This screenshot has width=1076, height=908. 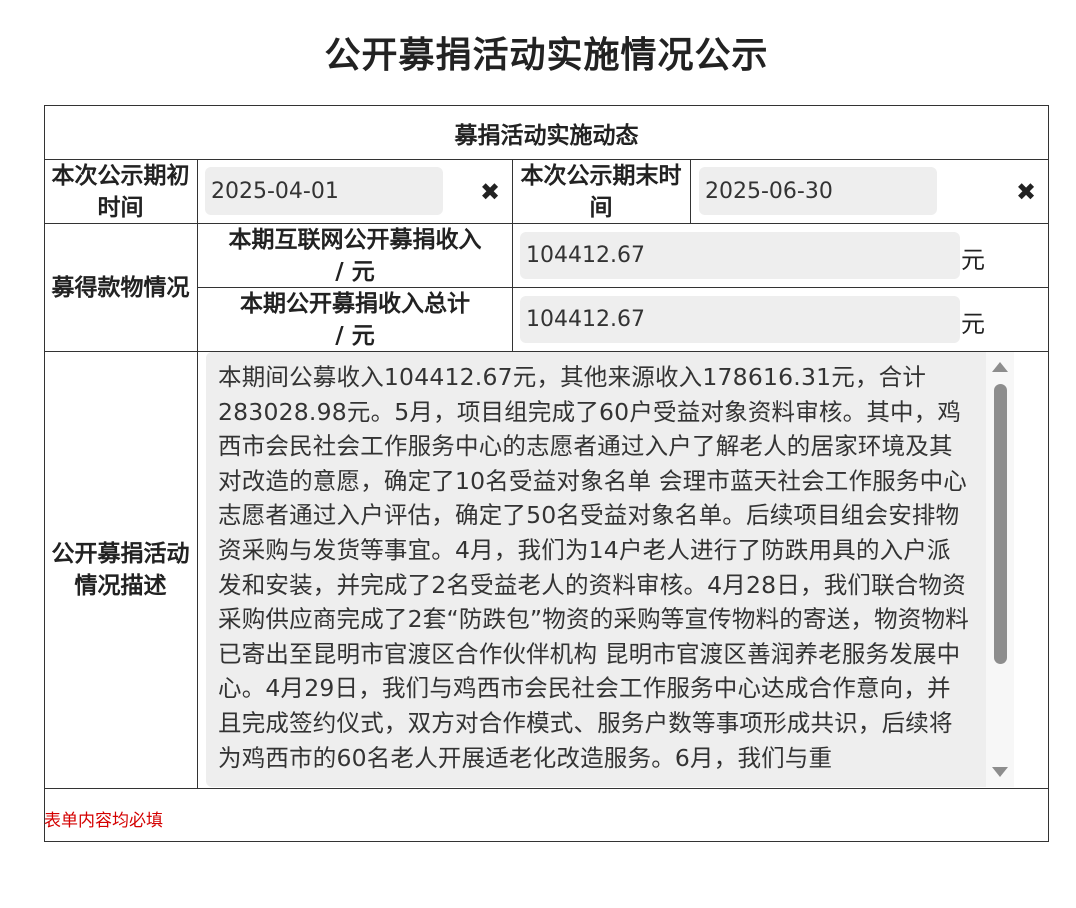 What do you see at coordinates (740, 319) in the screenshot?
I see `total-income-input: 104412.67` at bounding box center [740, 319].